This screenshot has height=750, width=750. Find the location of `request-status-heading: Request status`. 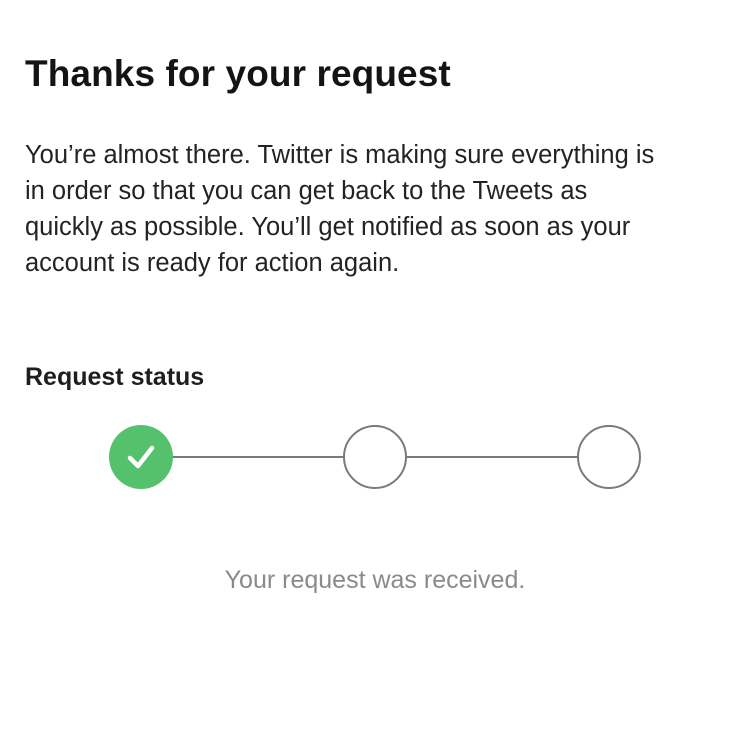

request-status-heading: Request status is located at coordinates (115, 377).